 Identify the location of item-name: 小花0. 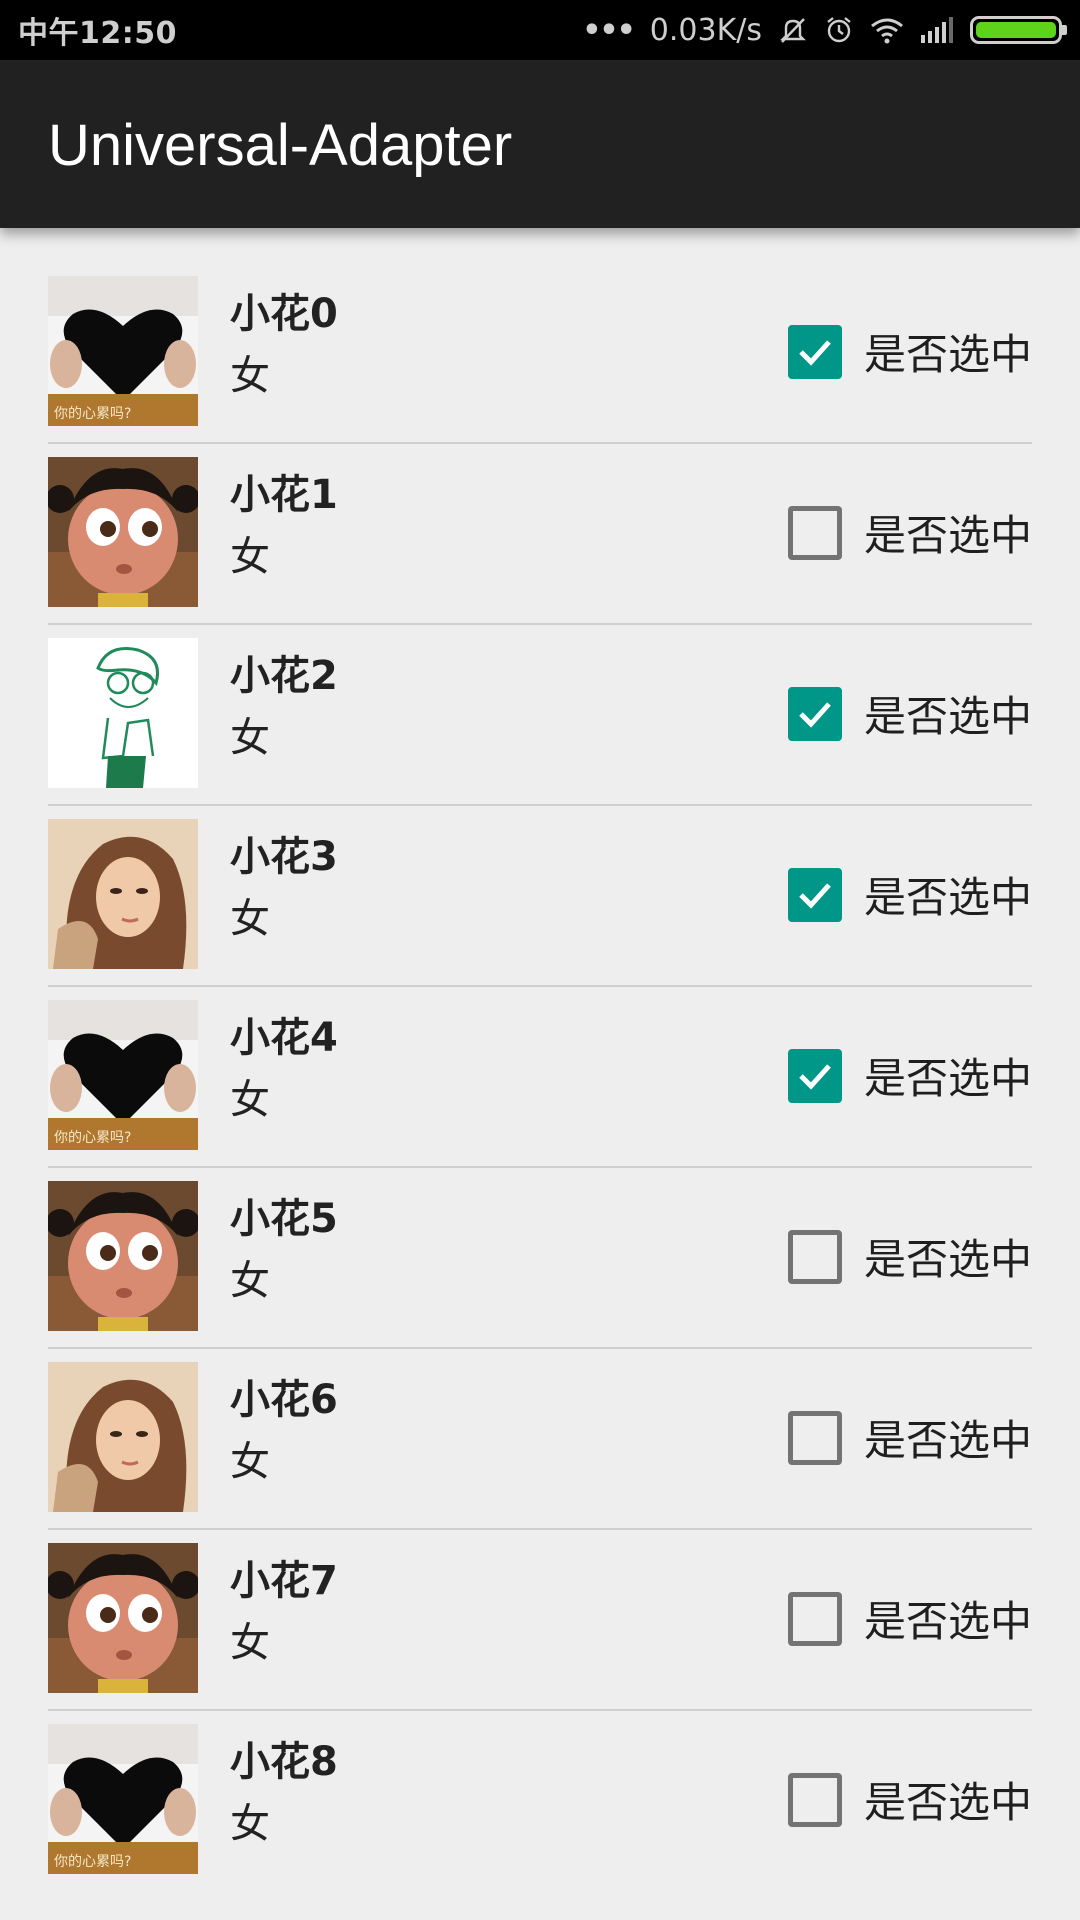
(284, 314).